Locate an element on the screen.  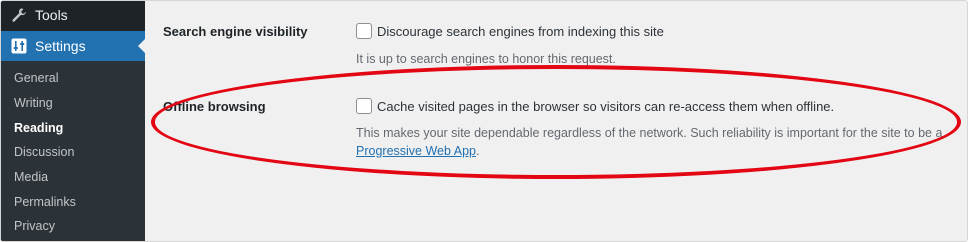
submenu-item-writing: Writing is located at coordinates (33, 103).